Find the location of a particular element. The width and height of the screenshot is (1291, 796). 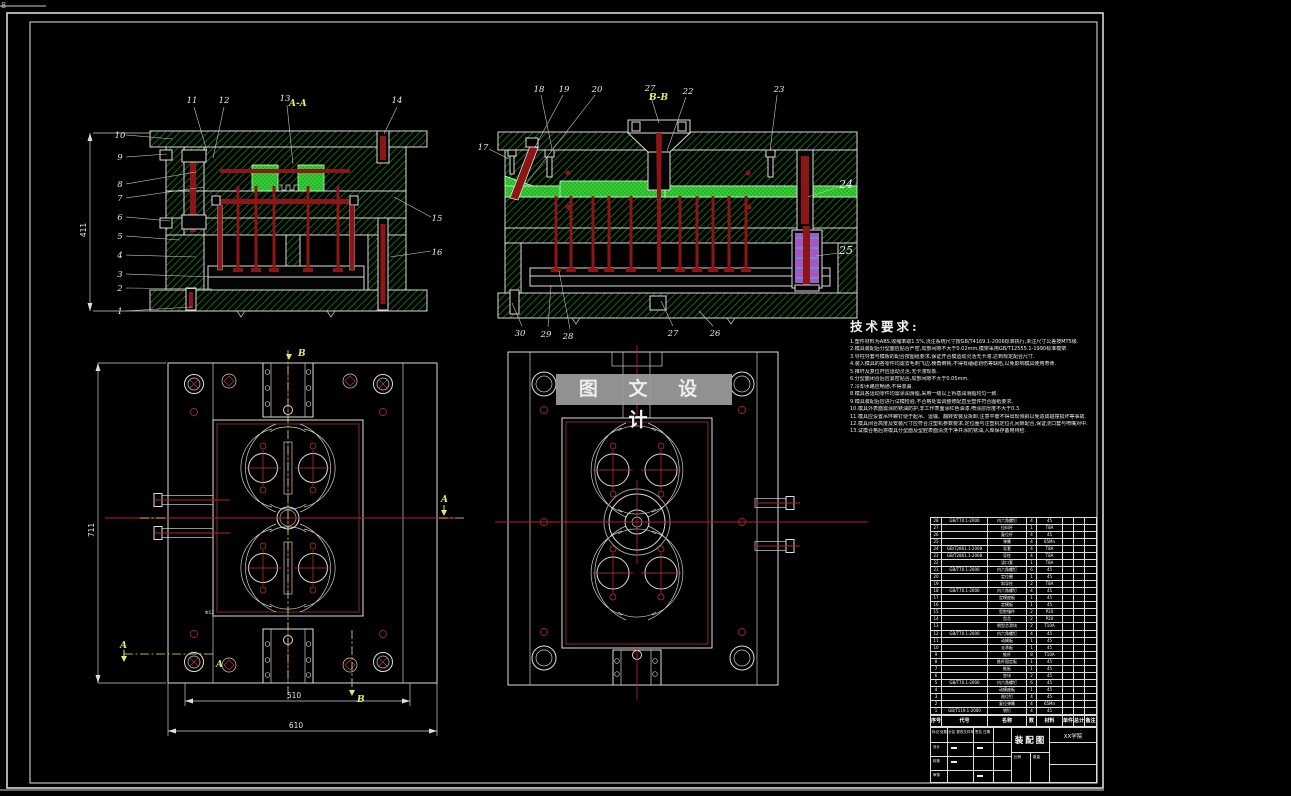

bom-row: 24 GB/T2861.1-2008 导套 4 T8A is located at coordinates (1013, 550).